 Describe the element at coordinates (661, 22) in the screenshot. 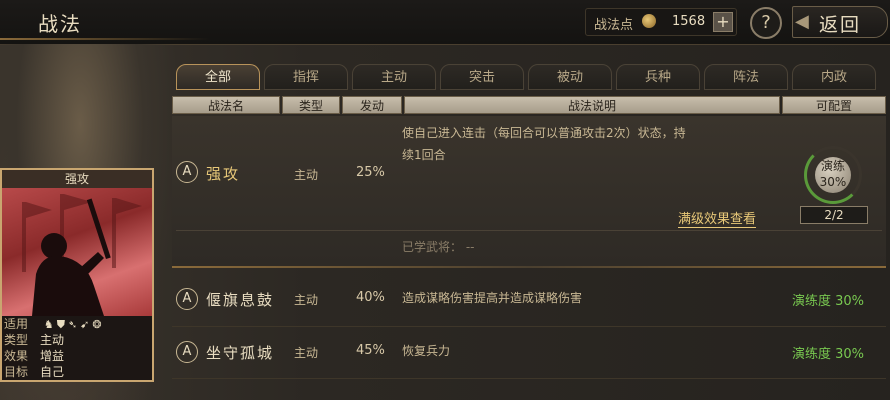

I see `tactic-points-display: 战法点 1568 +` at that location.